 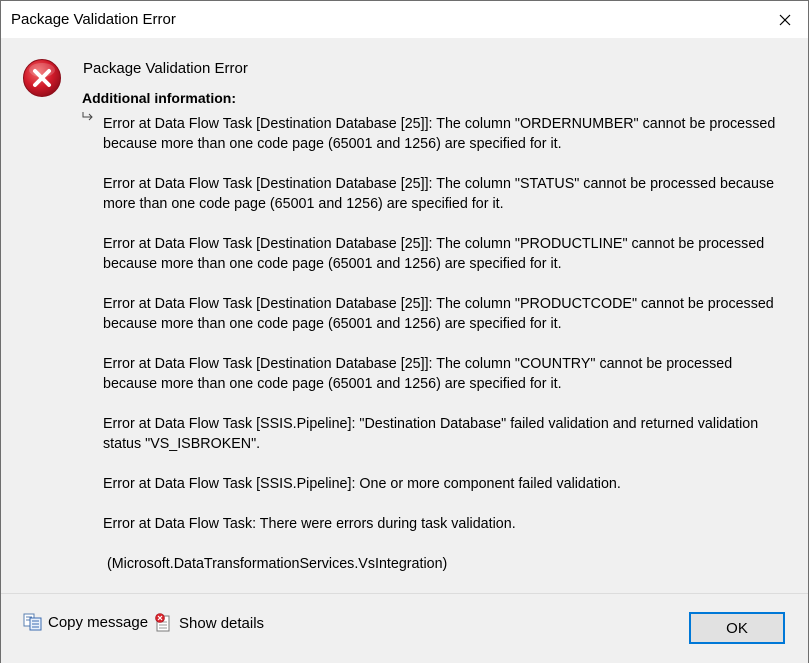 What do you see at coordinates (404, 19) in the screenshot?
I see `title-bar: Package Validation Error` at bounding box center [404, 19].